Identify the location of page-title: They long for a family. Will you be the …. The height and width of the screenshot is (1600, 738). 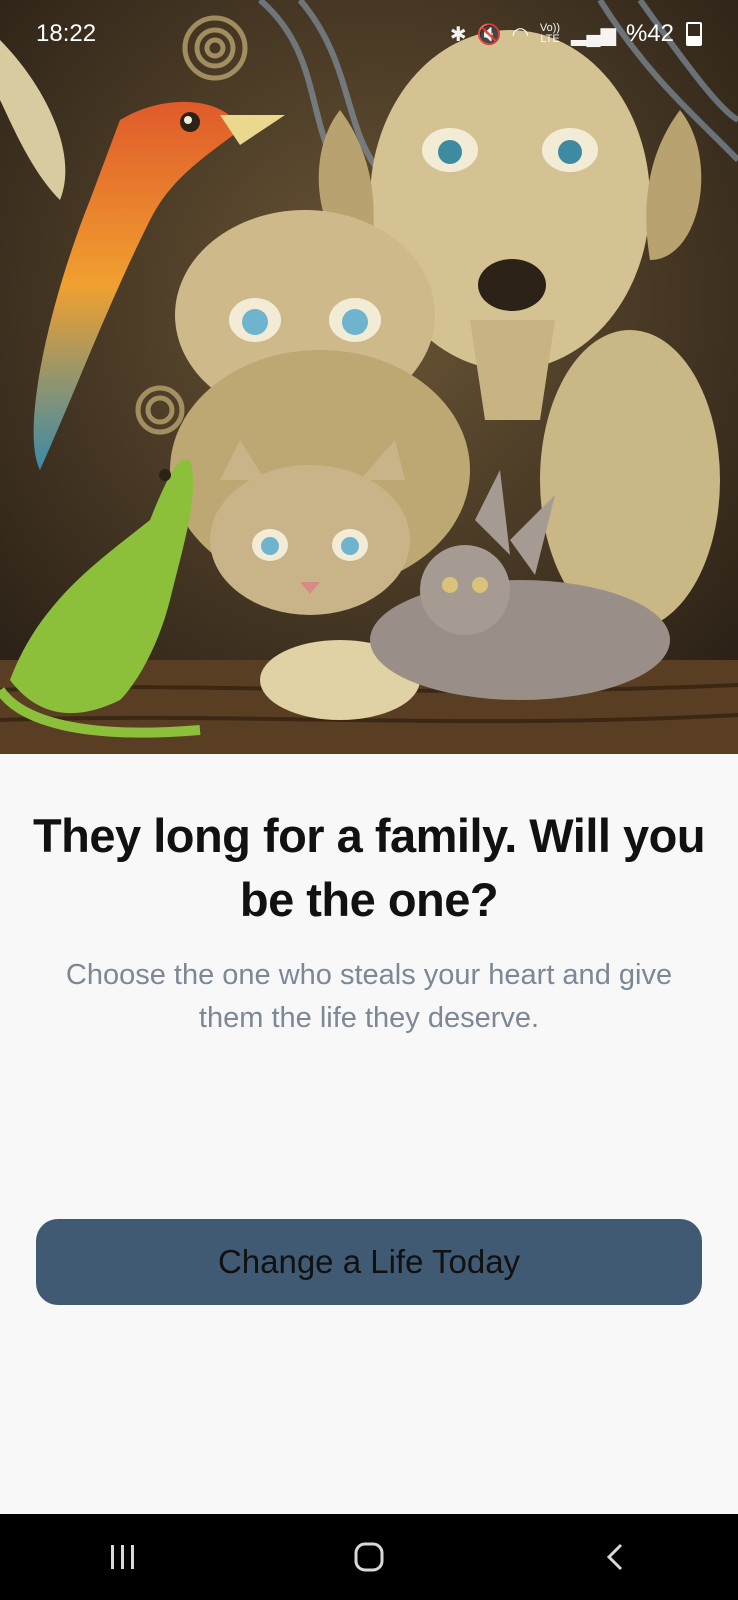
(369, 867).